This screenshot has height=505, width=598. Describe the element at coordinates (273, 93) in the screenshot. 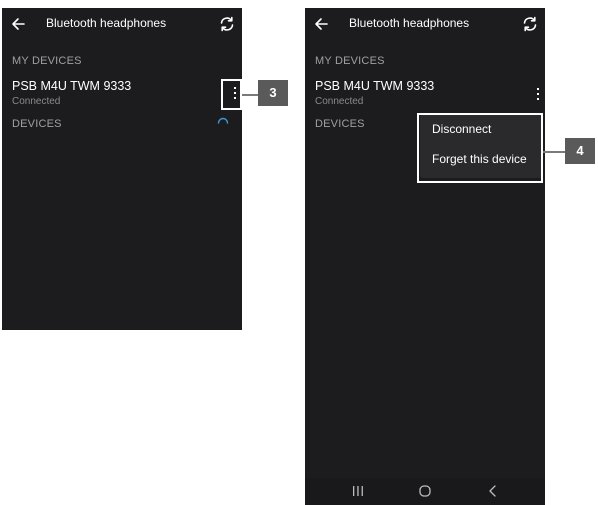

I see `callout-badge-3: 3` at that location.